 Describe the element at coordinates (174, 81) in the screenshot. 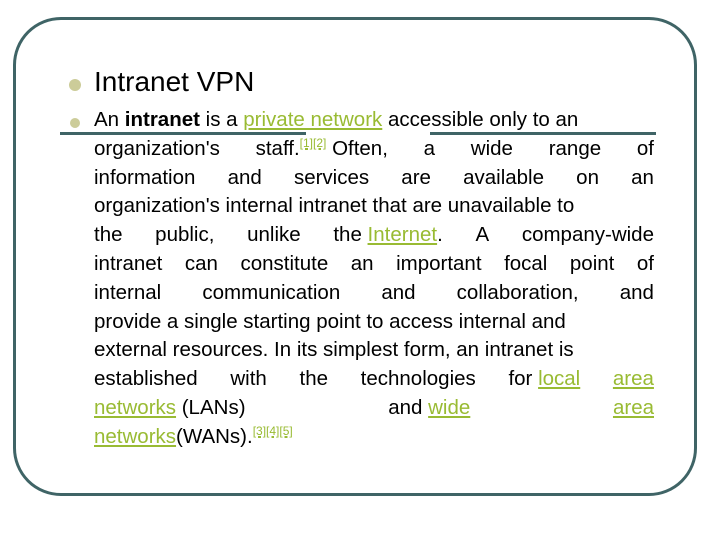

I see `slide-title: Intranet VPN` at that location.